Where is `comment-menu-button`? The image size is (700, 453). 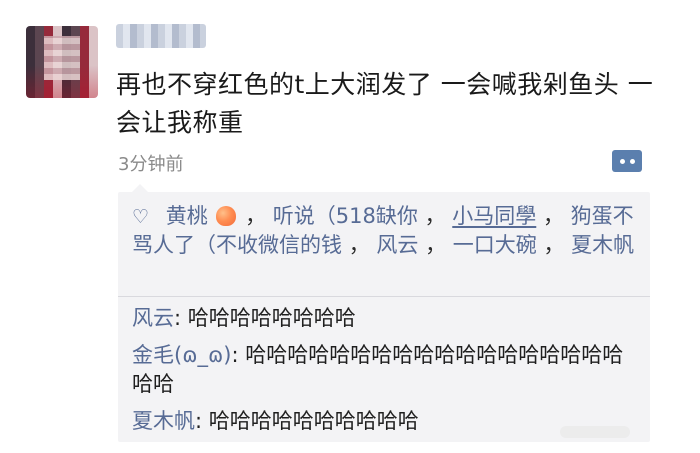 comment-menu-button is located at coordinates (627, 161).